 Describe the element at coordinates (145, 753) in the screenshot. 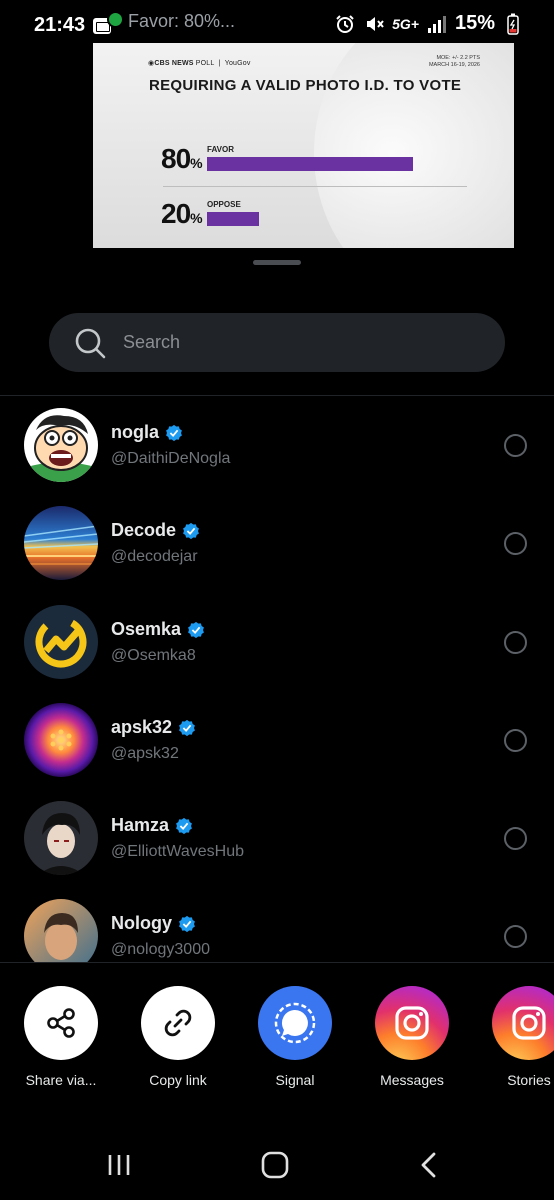

I see `user-handle: @apsk32` at that location.